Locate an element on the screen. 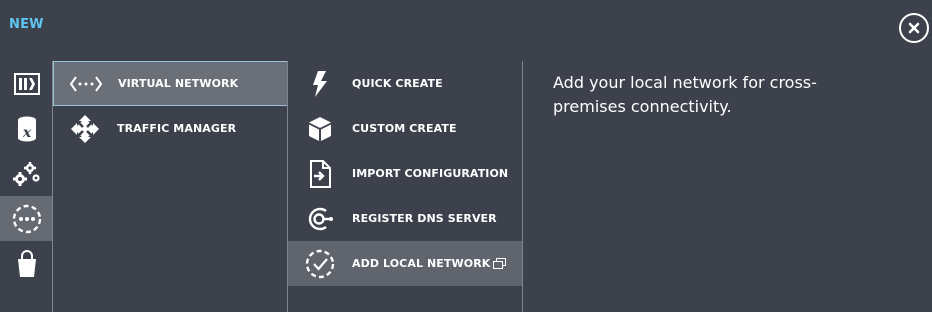  dns-server-icon is located at coordinates (320, 218).